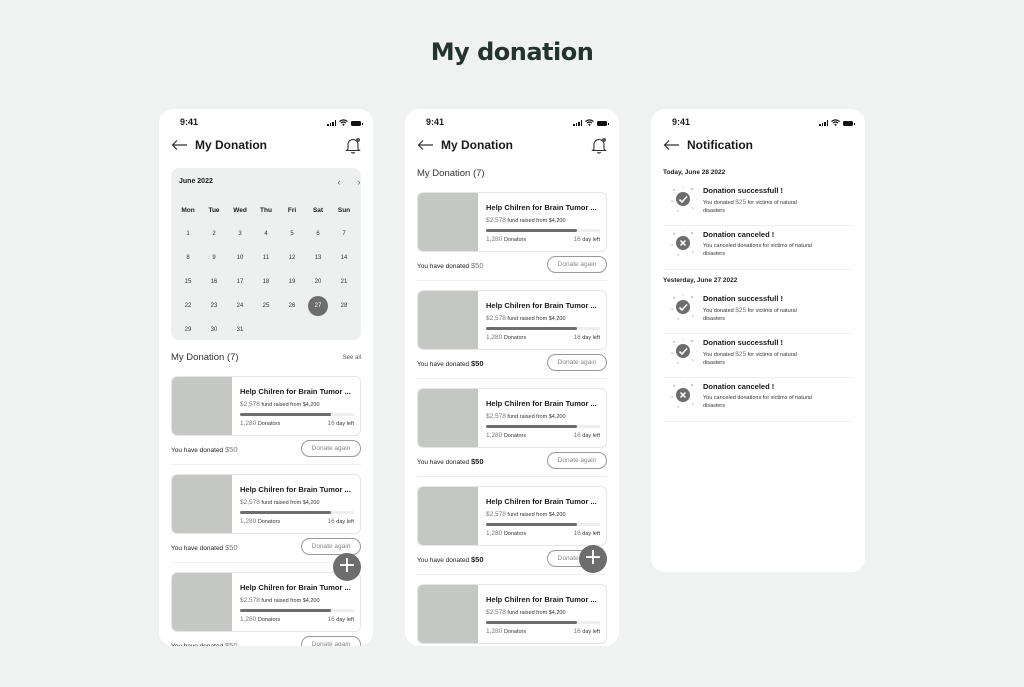 This screenshot has width=1024, height=687. I want to click on calendar-day: 13, so click(318, 258).